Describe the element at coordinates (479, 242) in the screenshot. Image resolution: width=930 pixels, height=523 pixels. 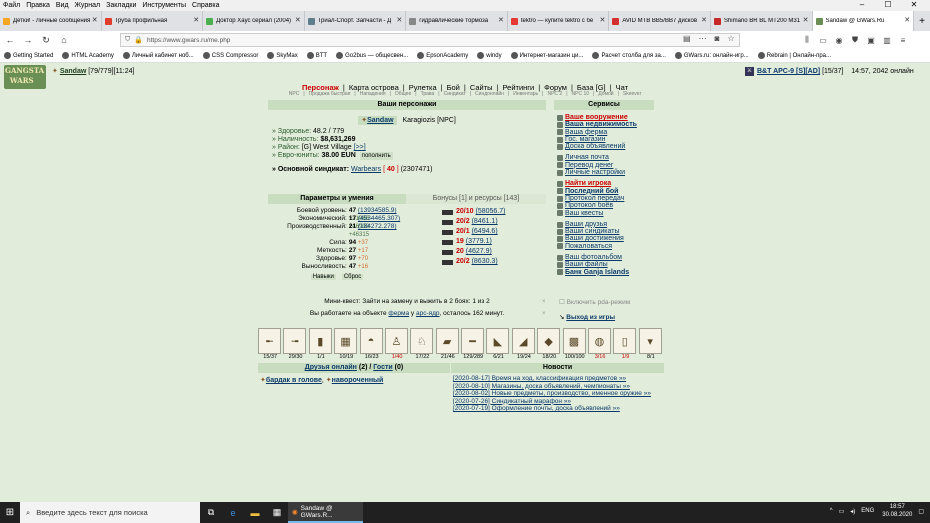
I see `bonus-exp: (3779.1)` at that location.